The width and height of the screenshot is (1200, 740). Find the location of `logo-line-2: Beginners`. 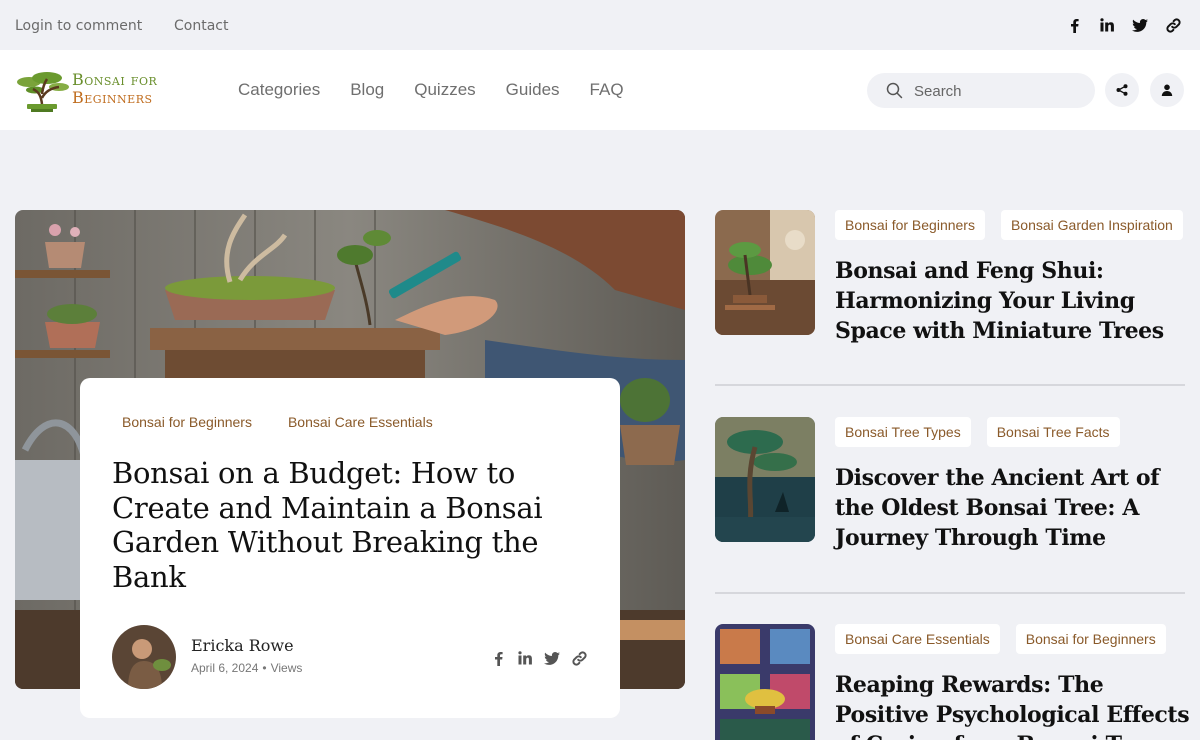

logo-line-2: Beginners is located at coordinates (112, 97).